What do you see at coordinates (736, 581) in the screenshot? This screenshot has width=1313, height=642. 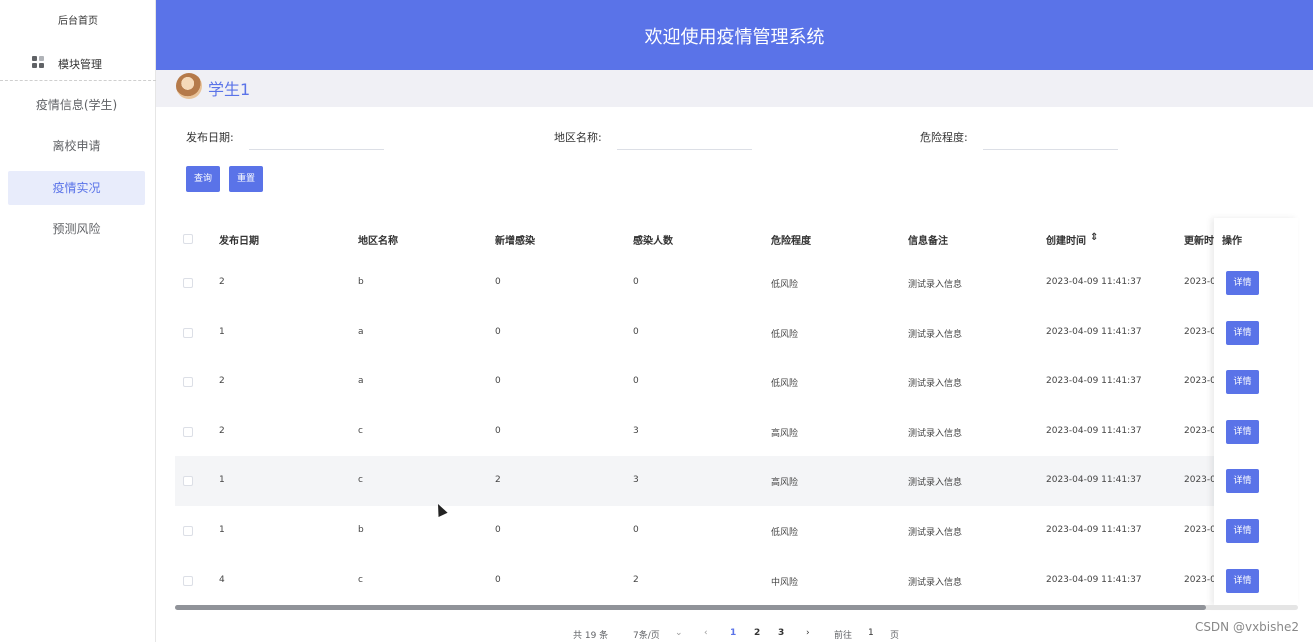 I see `table-row: 4 c 0 2 中风险 测试录入信息 2023-04-09 11:41:37 2023-0` at bounding box center [736, 581].